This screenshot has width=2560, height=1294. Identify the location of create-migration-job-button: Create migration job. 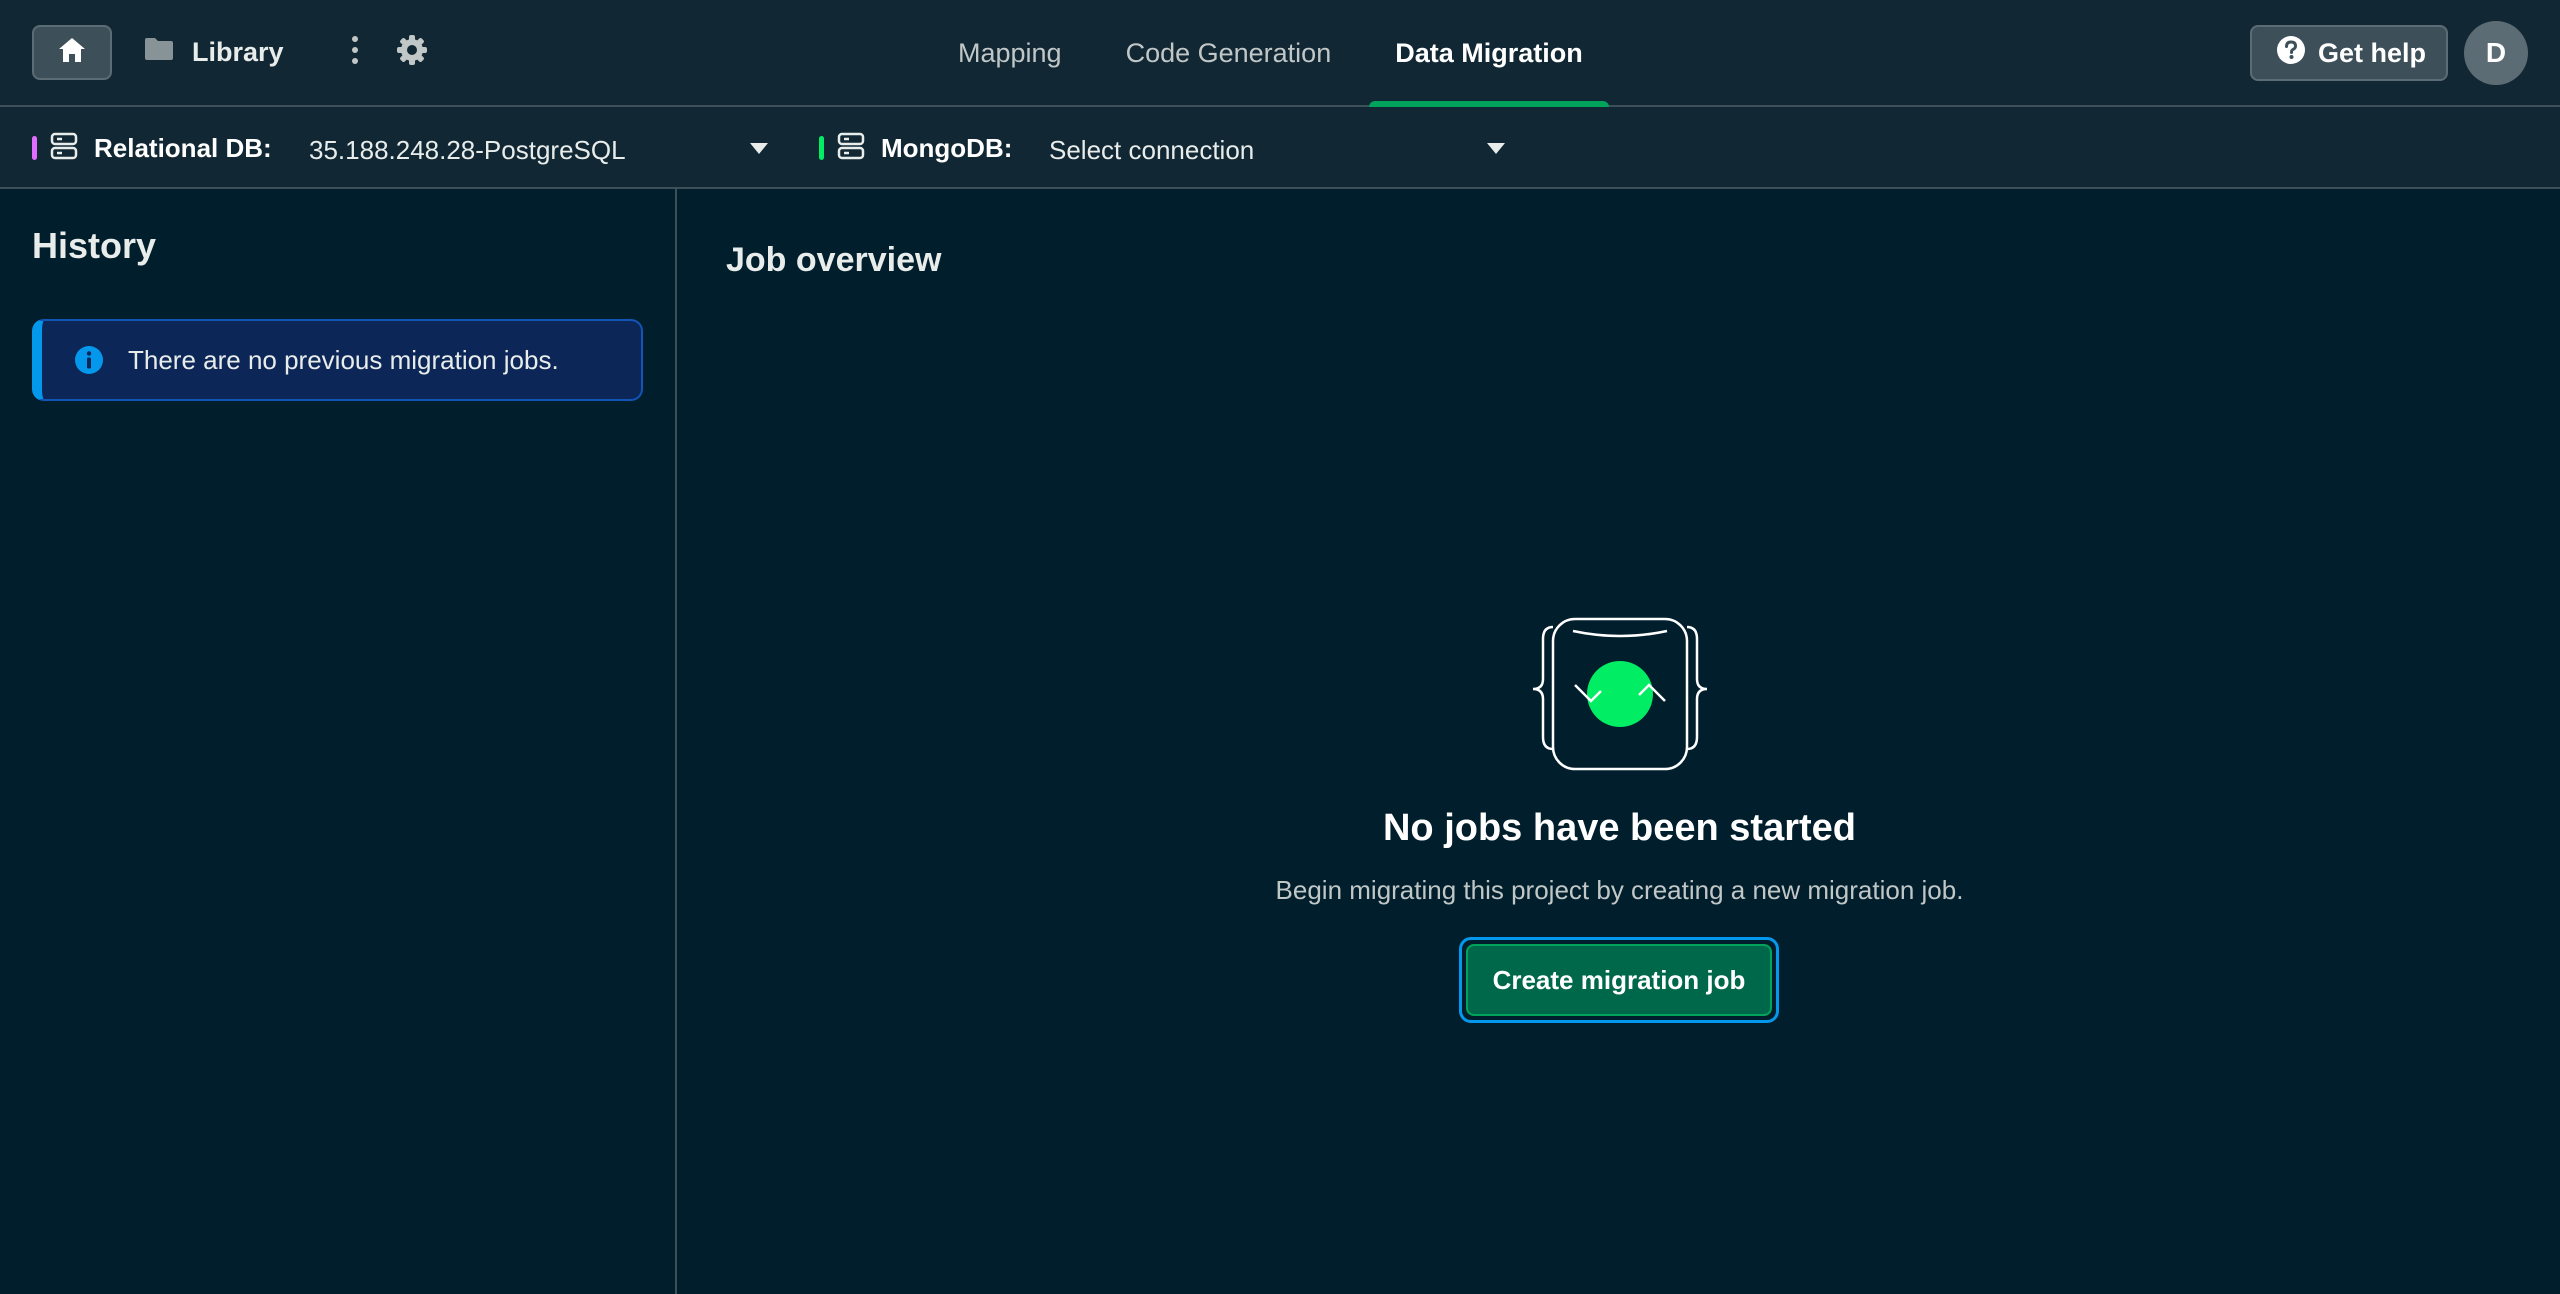
(1619, 980).